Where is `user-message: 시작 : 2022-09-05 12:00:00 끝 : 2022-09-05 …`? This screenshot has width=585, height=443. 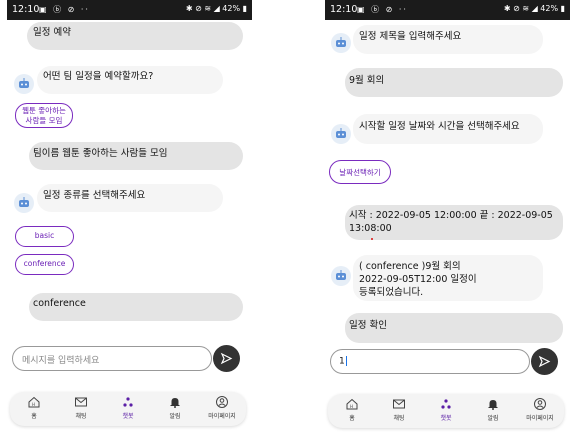 user-message: 시작 : 2022-09-05 12:00:00 끝 : 2022-09-05 … is located at coordinates (454, 222).